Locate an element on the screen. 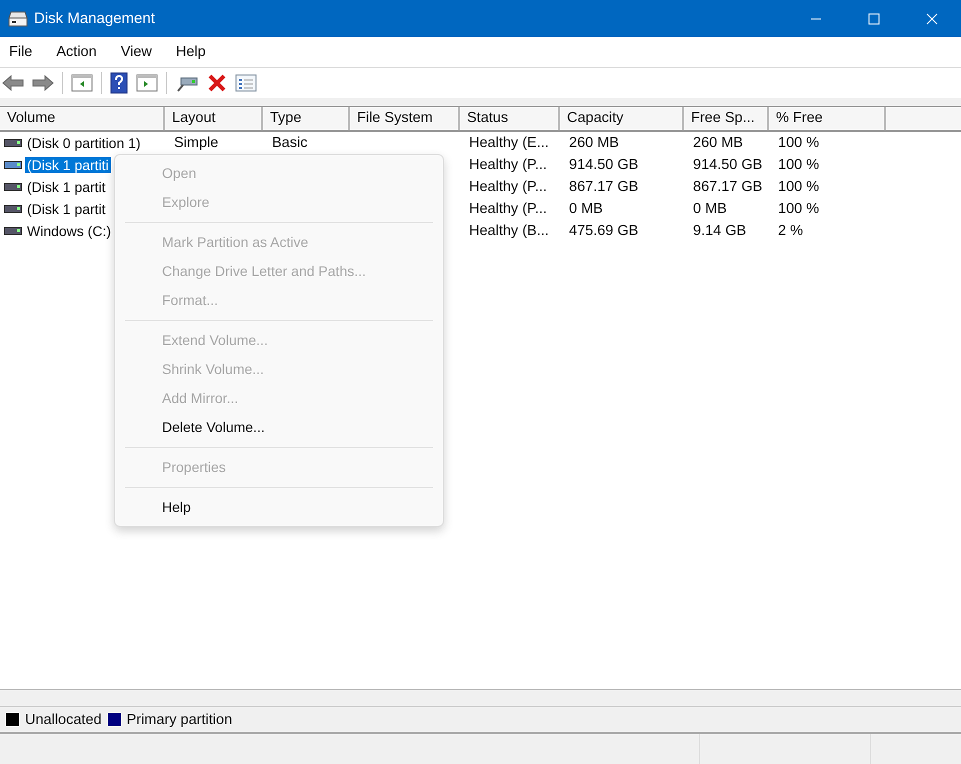 The width and height of the screenshot is (961, 764). table-cell: Simple is located at coordinates (196, 143).